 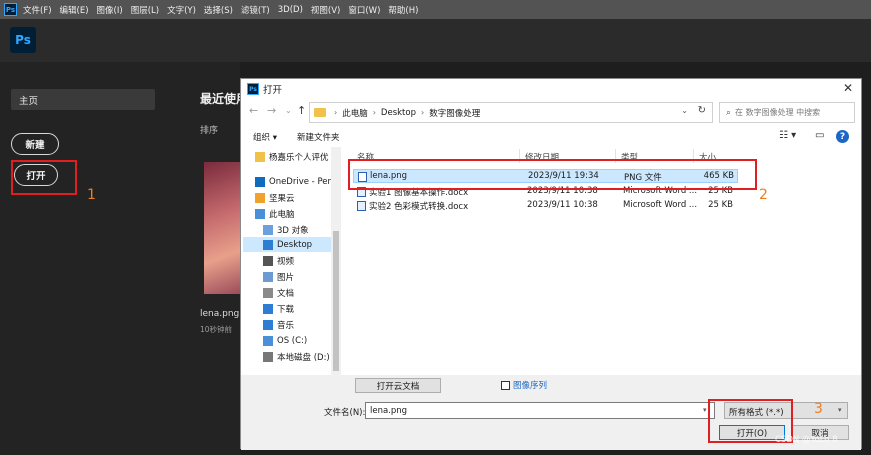 What do you see at coordinates (763, 195) in the screenshot?
I see `annotation-number-2: 2` at bounding box center [763, 195].